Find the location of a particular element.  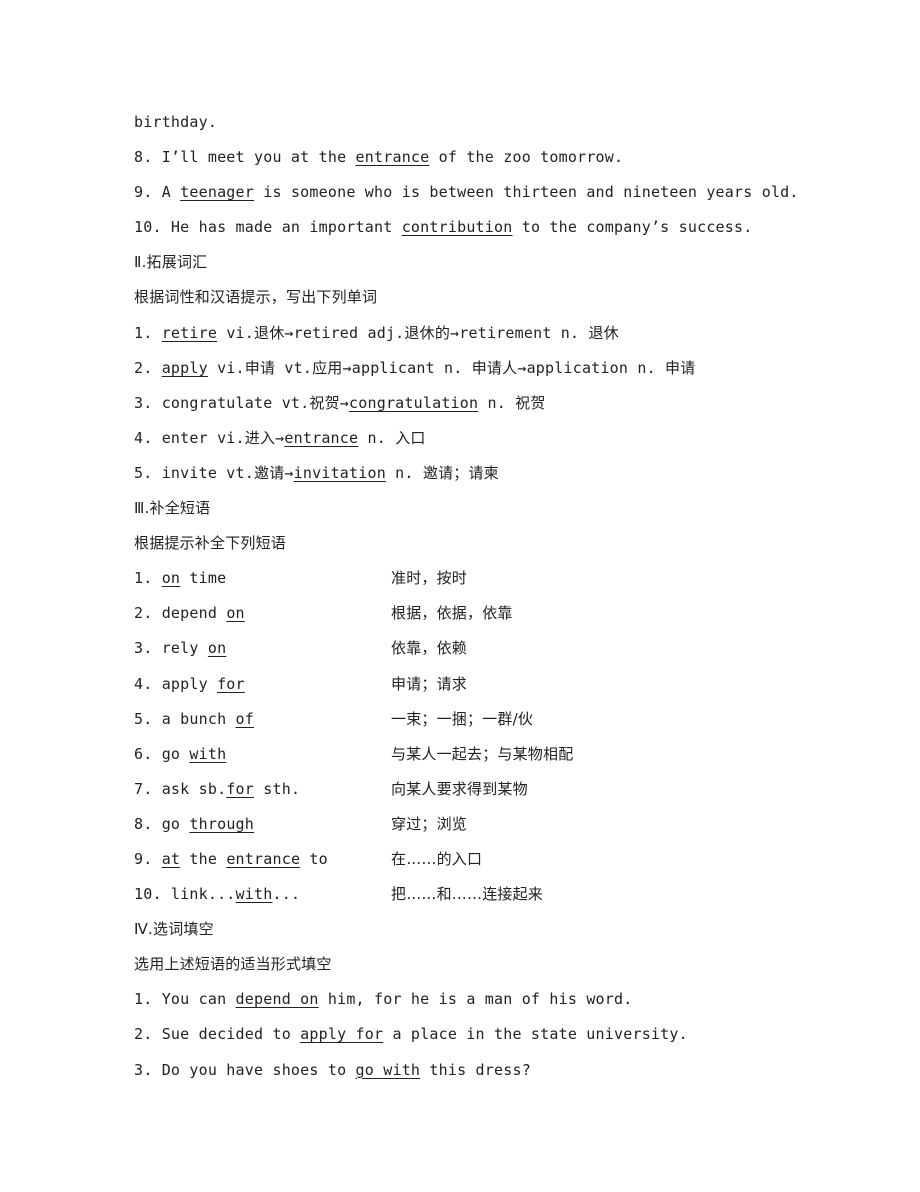

phrase-item: 7. ask sb.for sth. 向某人要求得到某物 is located at coordinates (484, 792).